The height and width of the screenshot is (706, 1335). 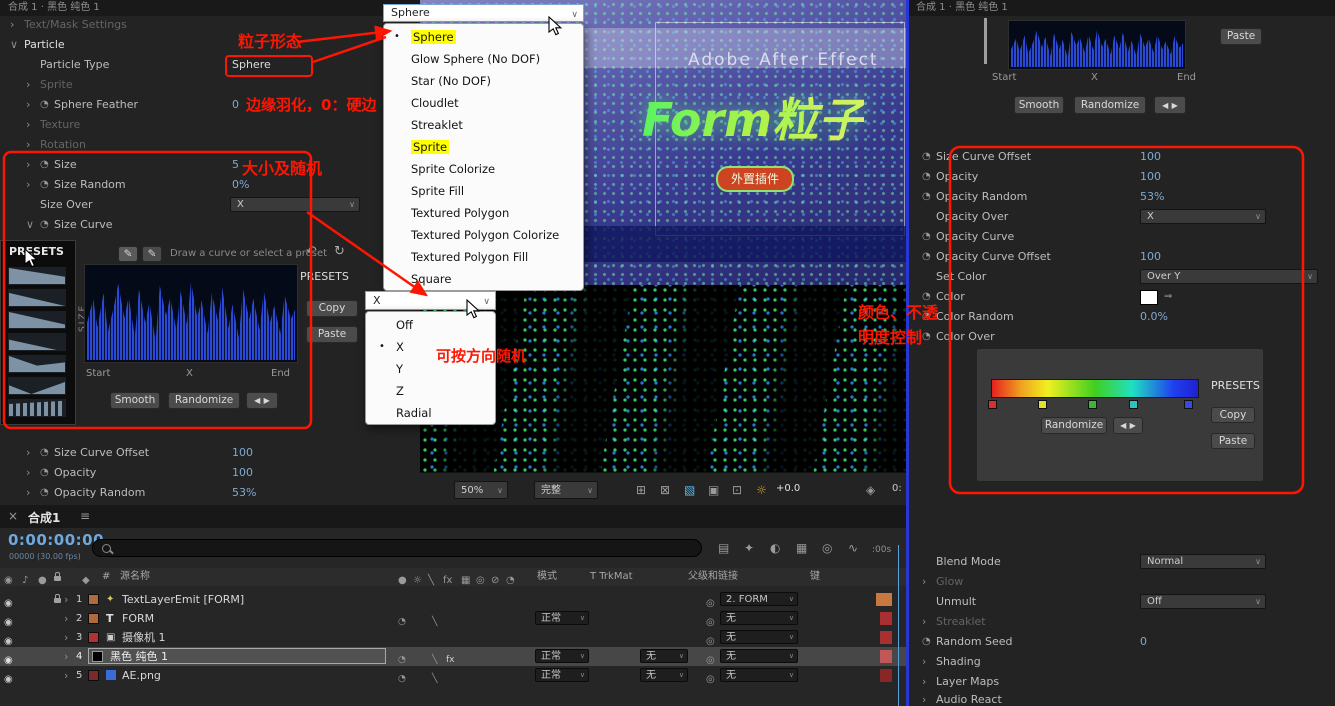 I want to click on parent-column-header: 父级和链接, so click(x=713, y=577).